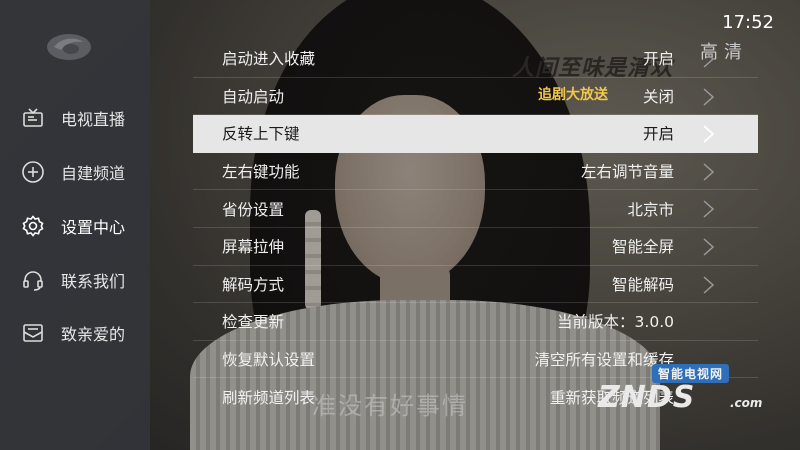 This screenshot has height=450, width=800. What do you see at coordinates (475, 247) in the screenshot?
I see `setting-row-screen-stretch: 屏幕拉伸 智能全屏` at bounding box center [475, 247].